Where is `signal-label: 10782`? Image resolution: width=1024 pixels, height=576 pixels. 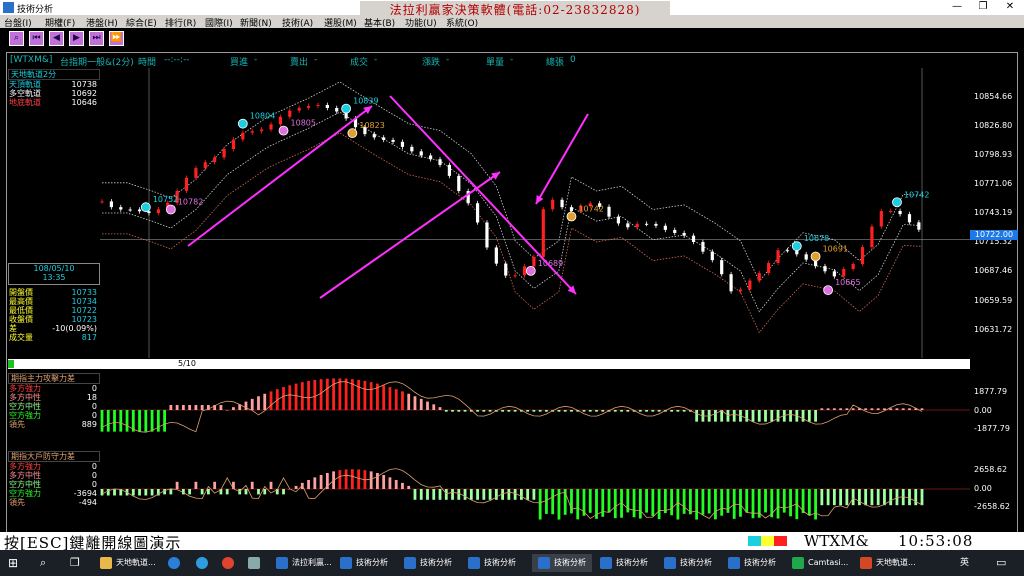 signal-label: 10782 is located at coordinates (190, 202).